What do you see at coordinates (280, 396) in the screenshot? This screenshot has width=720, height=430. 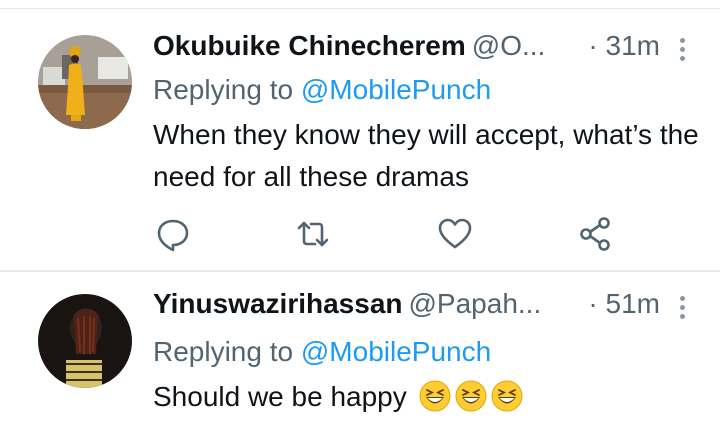 I see `tweet-text-content: Should we be happy` at bounding box center [280, 396].